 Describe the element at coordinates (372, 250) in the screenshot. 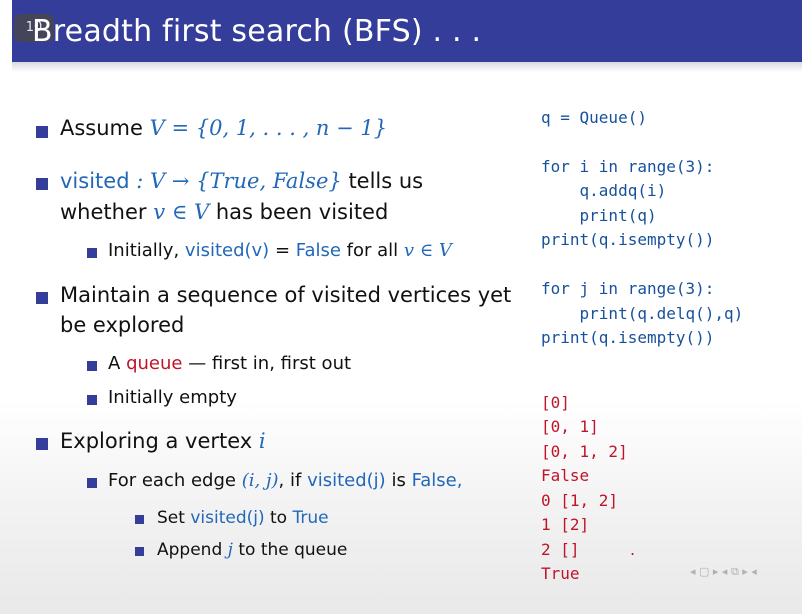

I see `bullet-text: for all` at that location.